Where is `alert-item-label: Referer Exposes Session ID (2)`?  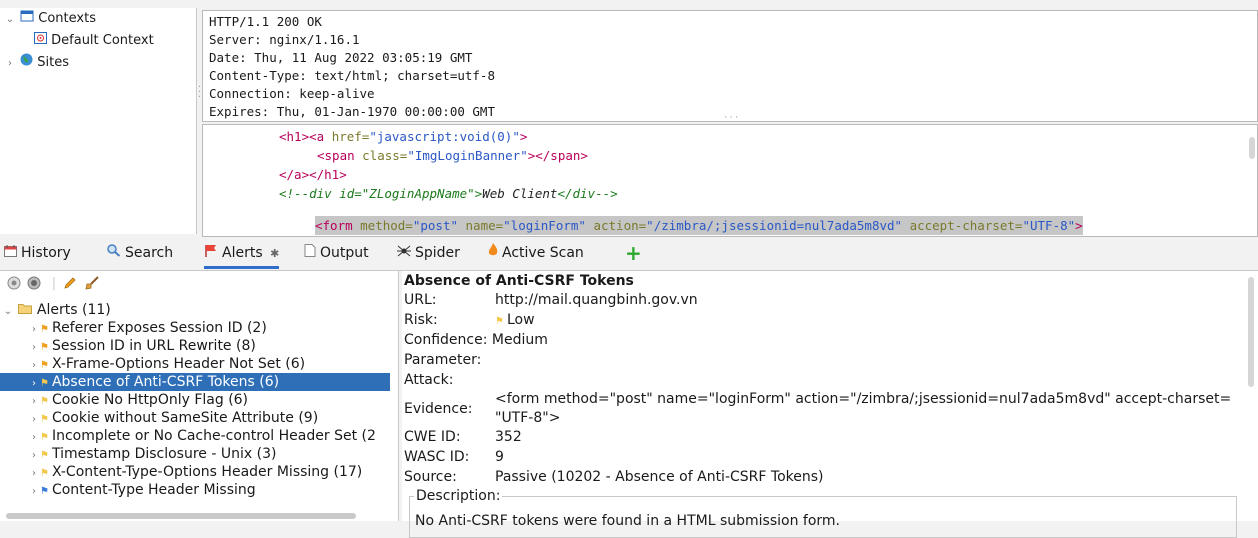
alert-item-label: Referer Exposes Session ID (2) is located at coordinates (159, 328).